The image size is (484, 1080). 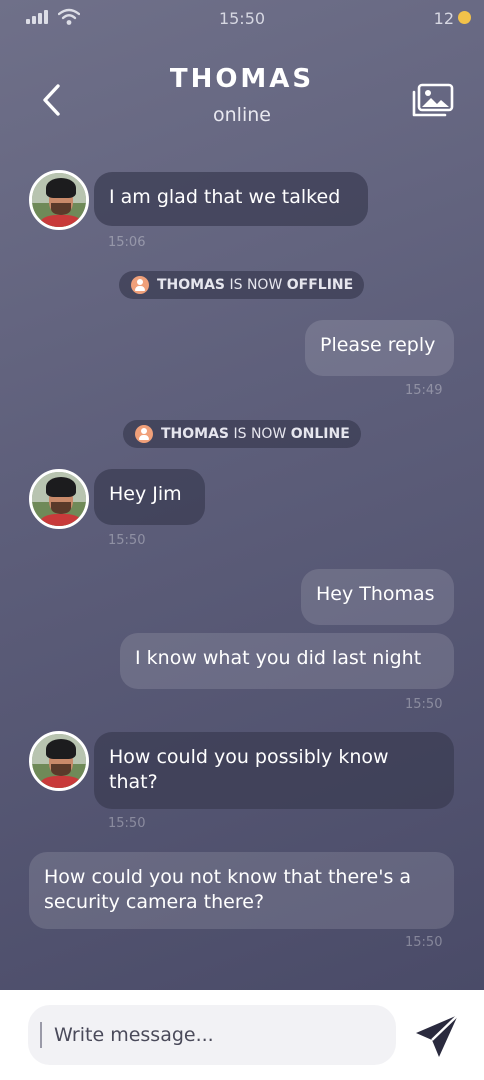 What do you see at coordinates (464, 17) in the screenshot?
I see `notification-dot-icon` at bounding box center [464, 17].